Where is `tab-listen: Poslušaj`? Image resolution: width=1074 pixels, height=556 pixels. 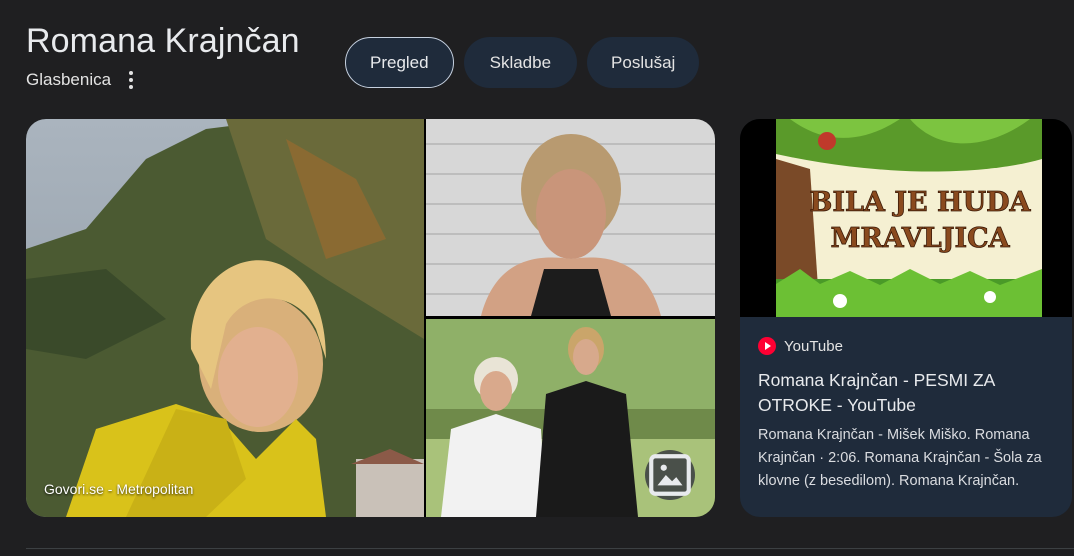
tab-listen: Poslušaj is located at coordinates (643, 62).